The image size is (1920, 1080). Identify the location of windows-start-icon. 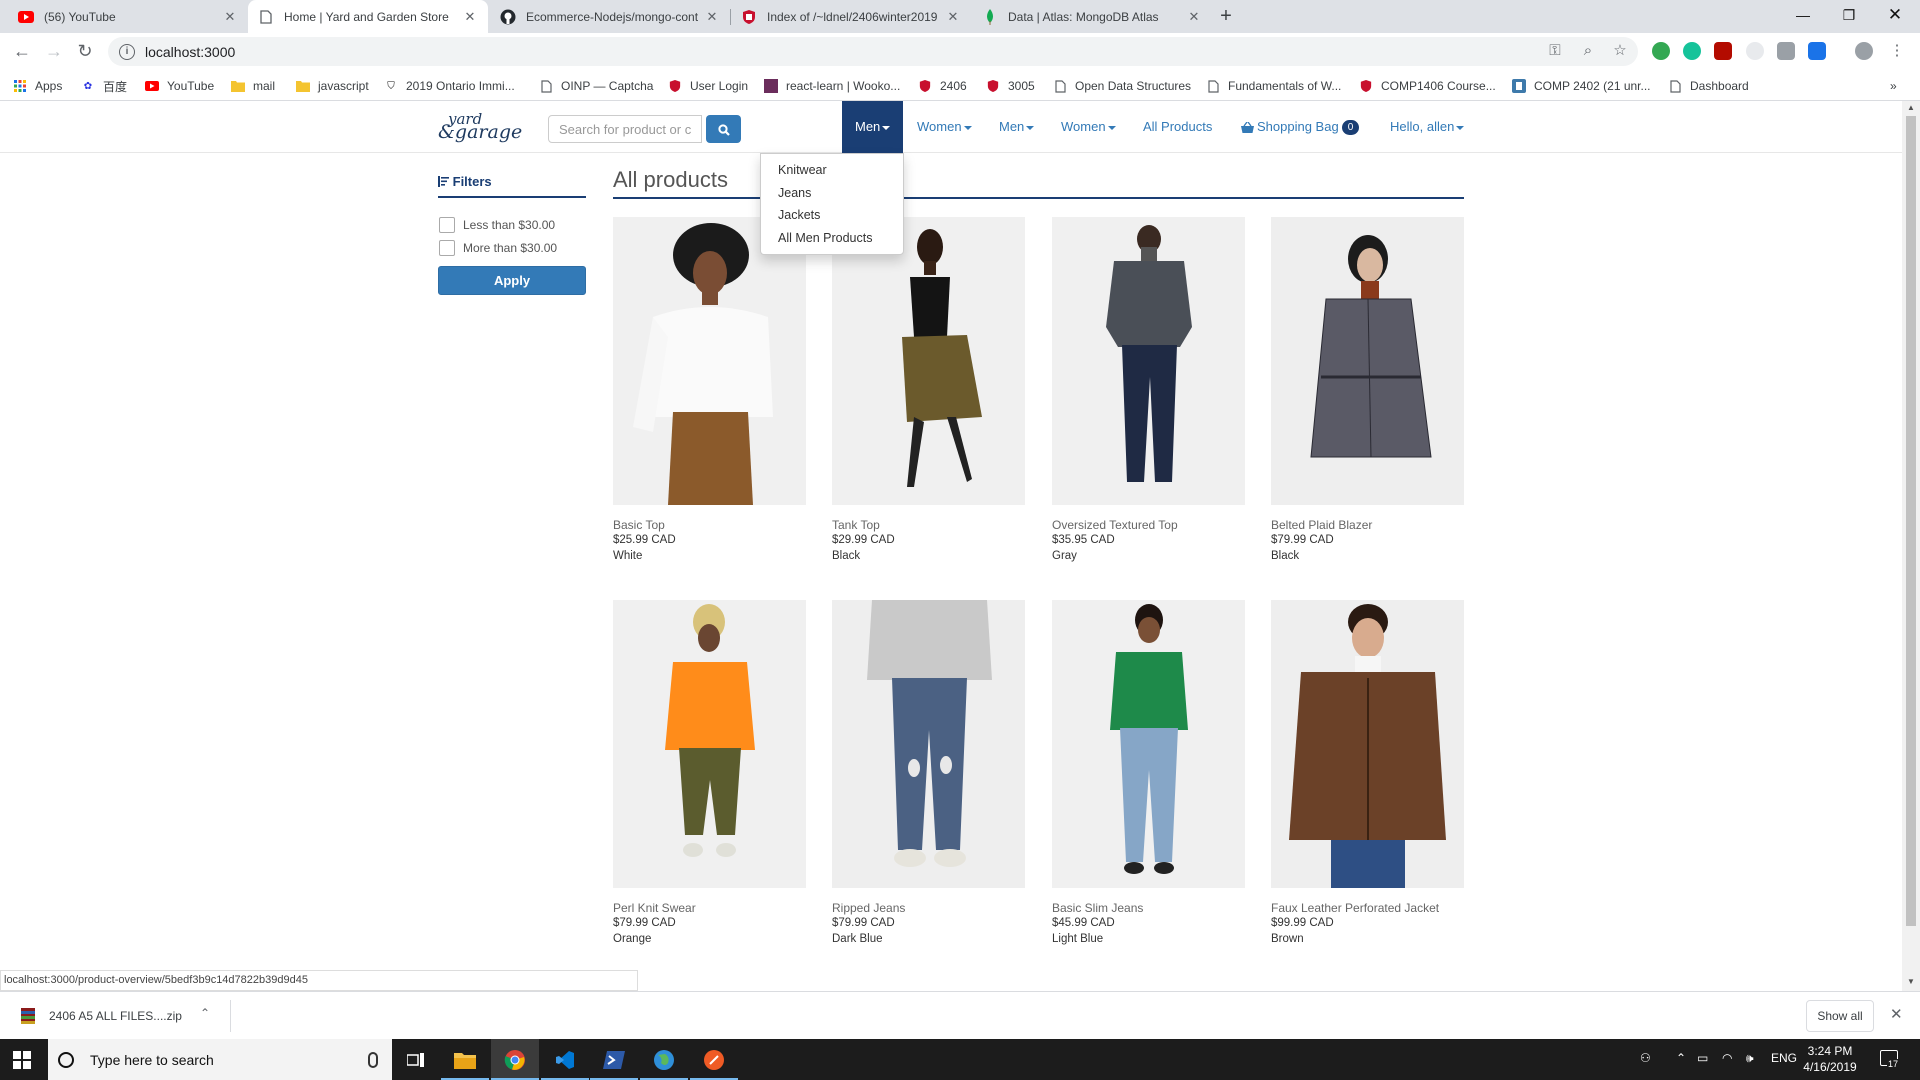
(22, 1060).